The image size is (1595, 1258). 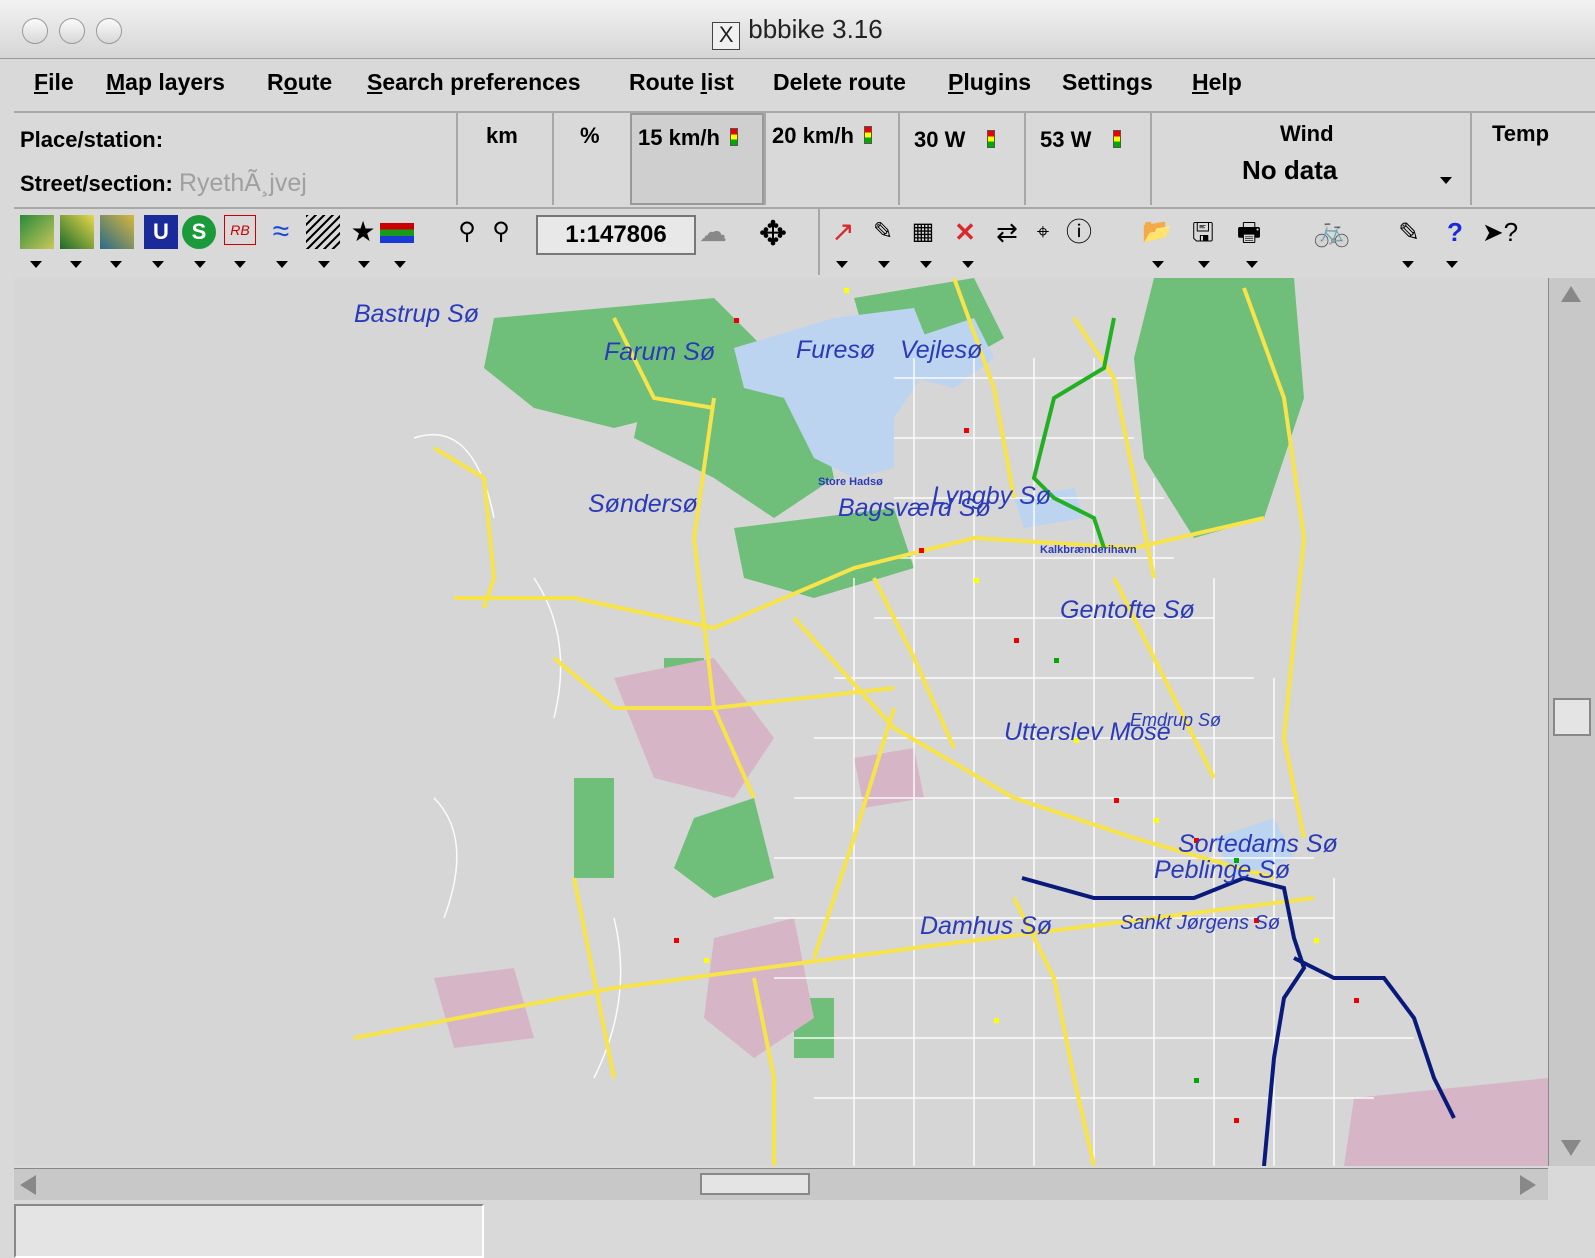 What do you see at coordinates (199, 232) in the screenshot?
I see `sbahn-layer-icon: S` at bounding box center [199, 232].